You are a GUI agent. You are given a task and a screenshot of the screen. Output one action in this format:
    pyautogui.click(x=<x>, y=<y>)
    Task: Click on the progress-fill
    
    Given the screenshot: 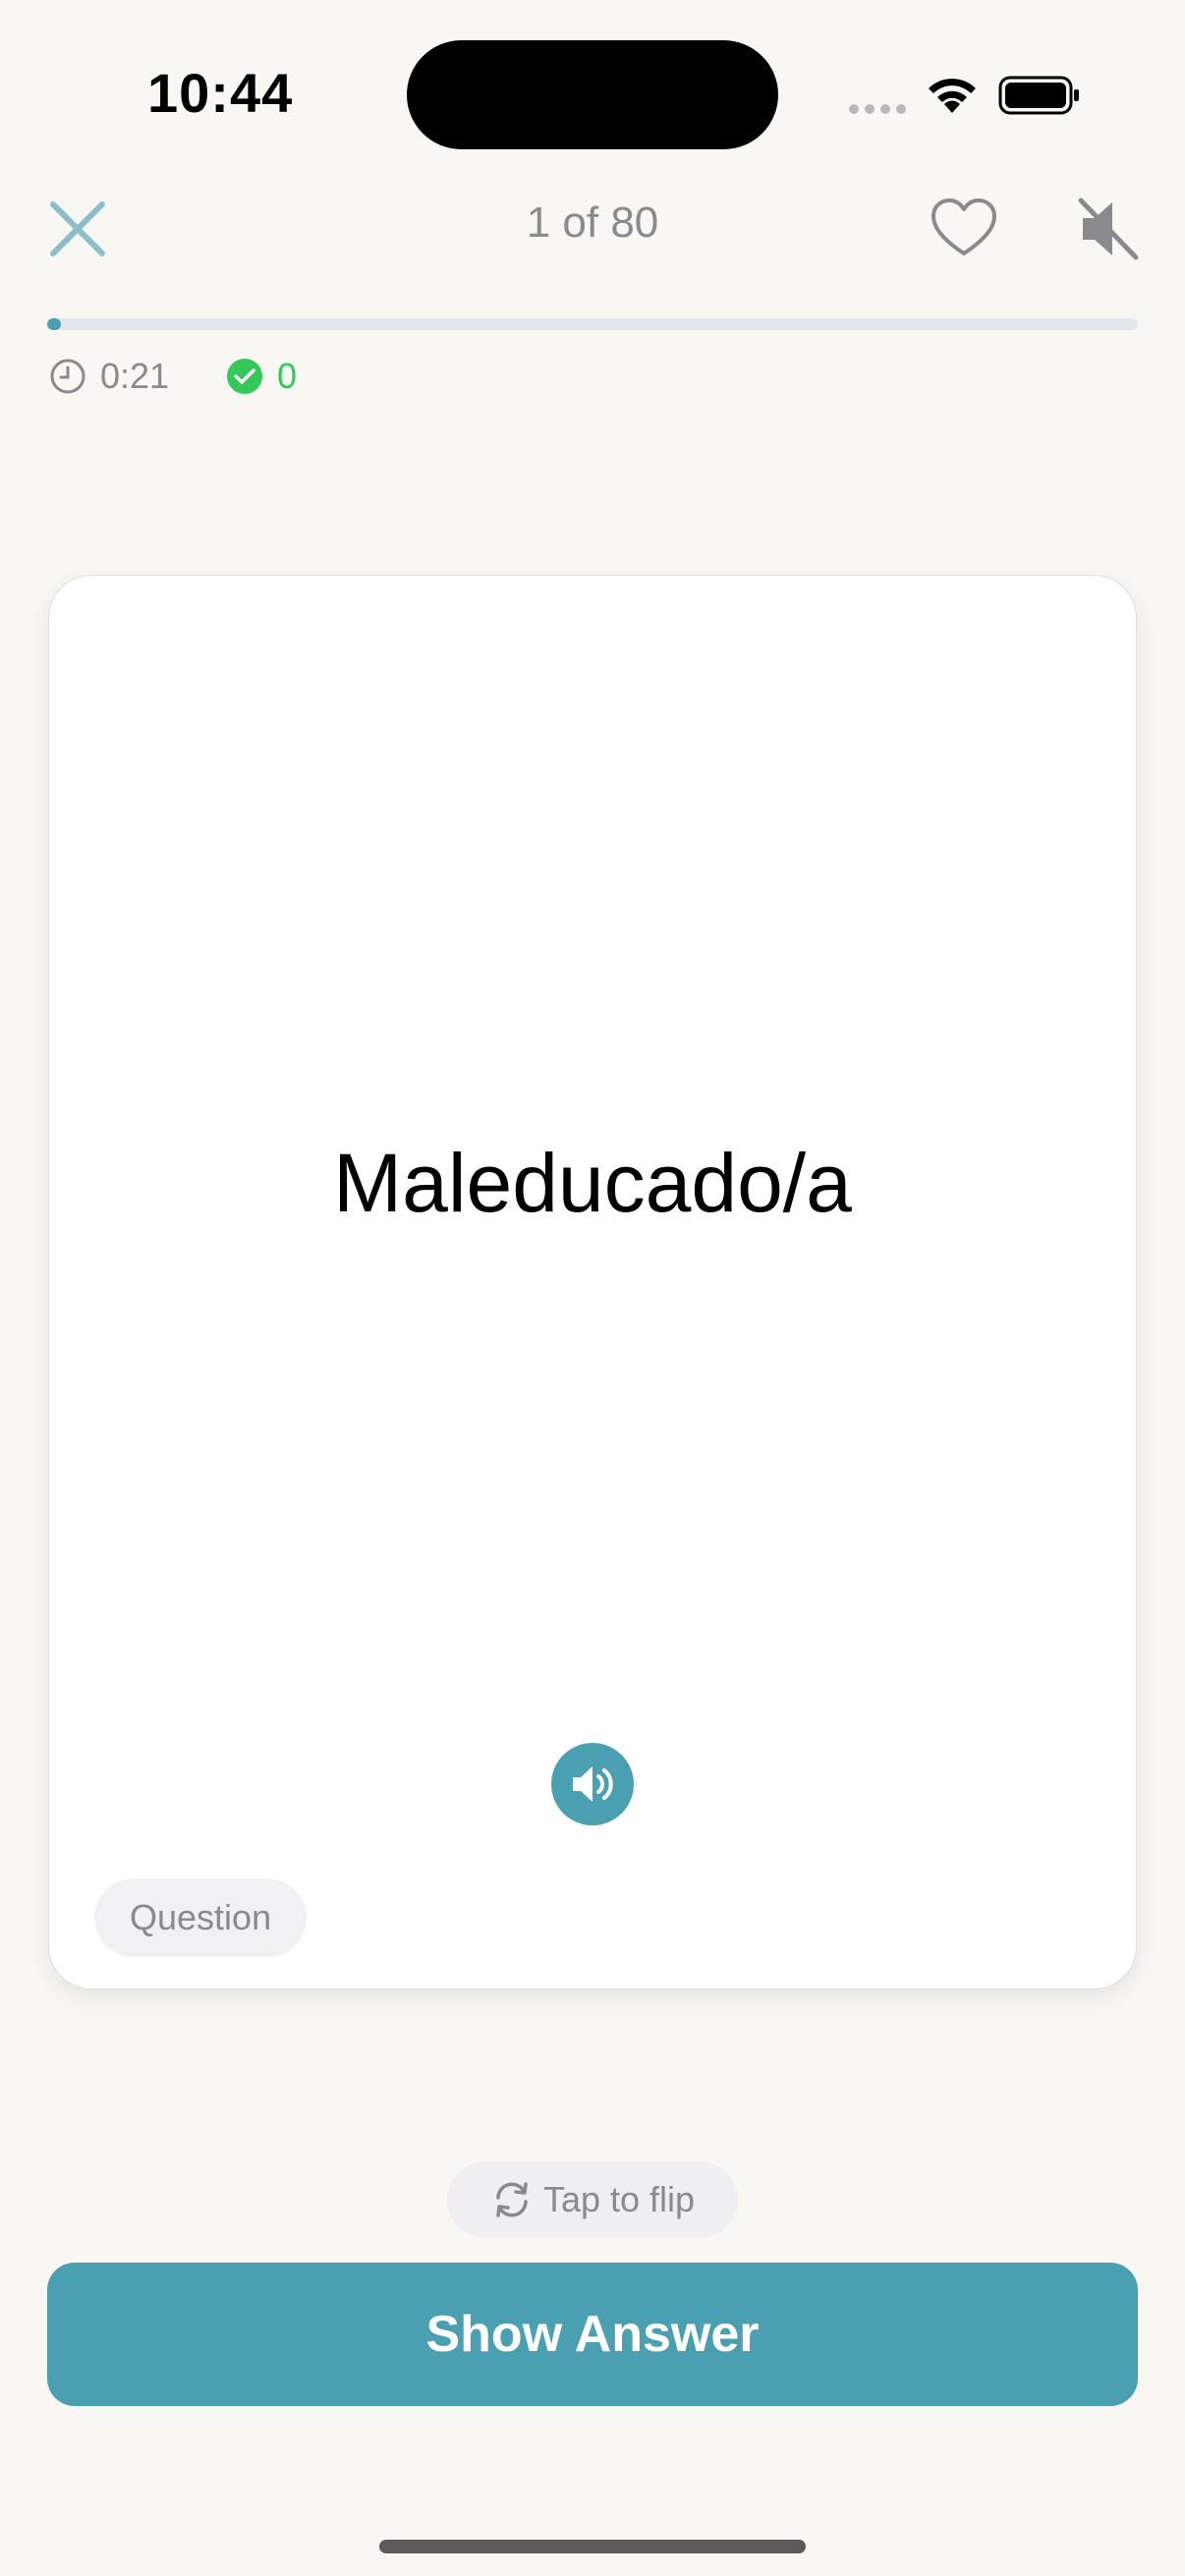 What is the action you would take?
    pyautogui.click(x=54, y=324)
    